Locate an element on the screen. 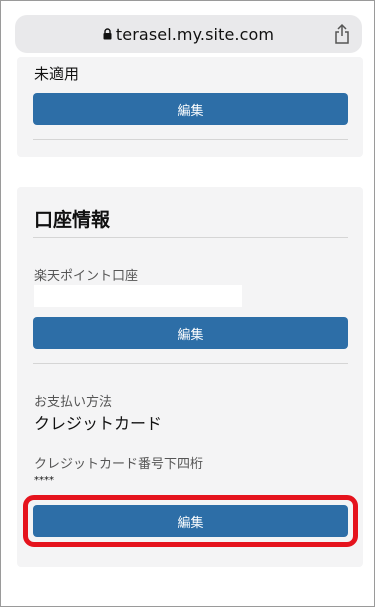 The width and height of the screenshot is (377, 609). lock-icon is located at coordinates (107, 34).